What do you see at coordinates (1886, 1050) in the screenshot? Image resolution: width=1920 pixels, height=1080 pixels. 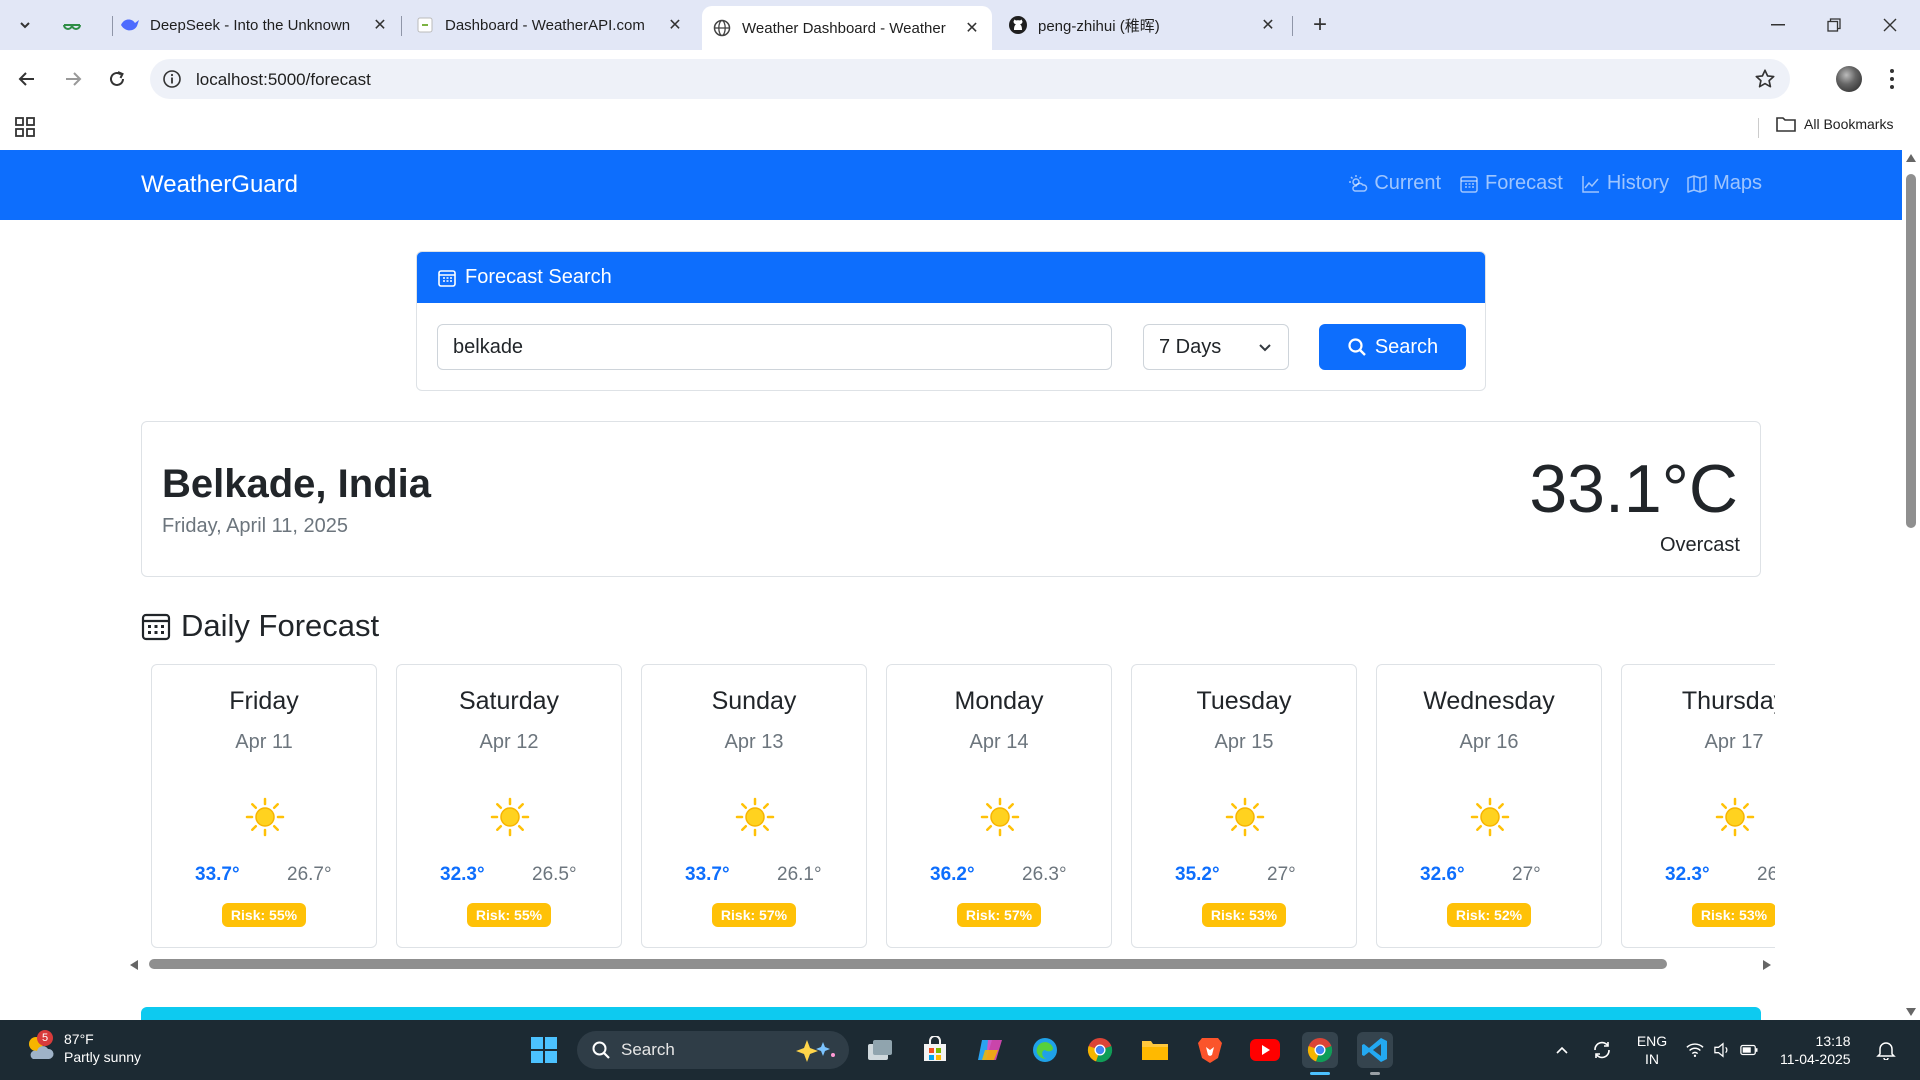 I see `notifications-button` at bounding box center [1886, 1050].